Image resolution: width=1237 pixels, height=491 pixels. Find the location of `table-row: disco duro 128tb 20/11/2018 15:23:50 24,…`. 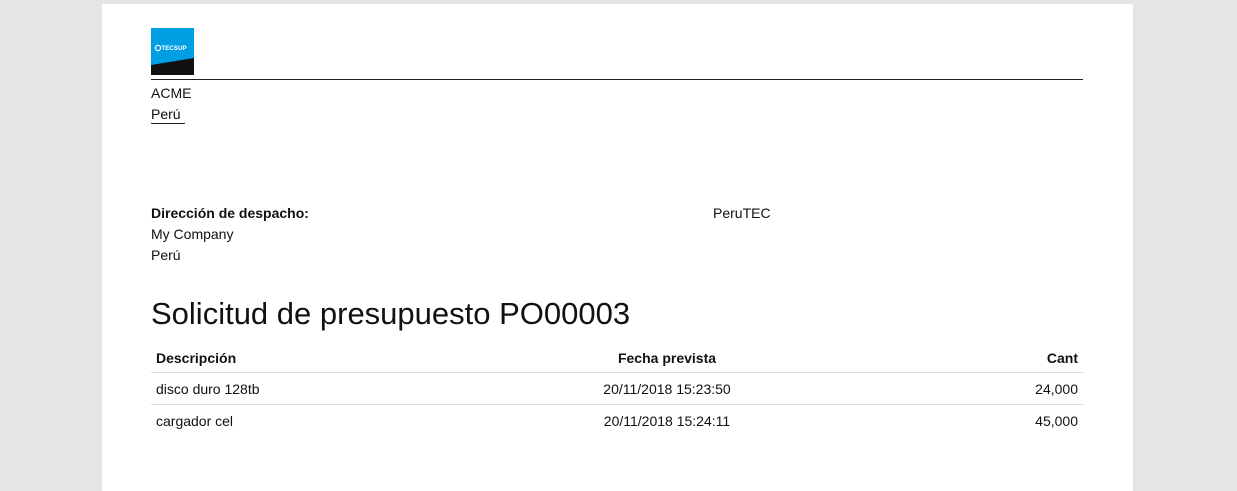

table-row: disco duro 128tb 20/11/2018 15:23:50 24,… is located at coordinates (617, 388).